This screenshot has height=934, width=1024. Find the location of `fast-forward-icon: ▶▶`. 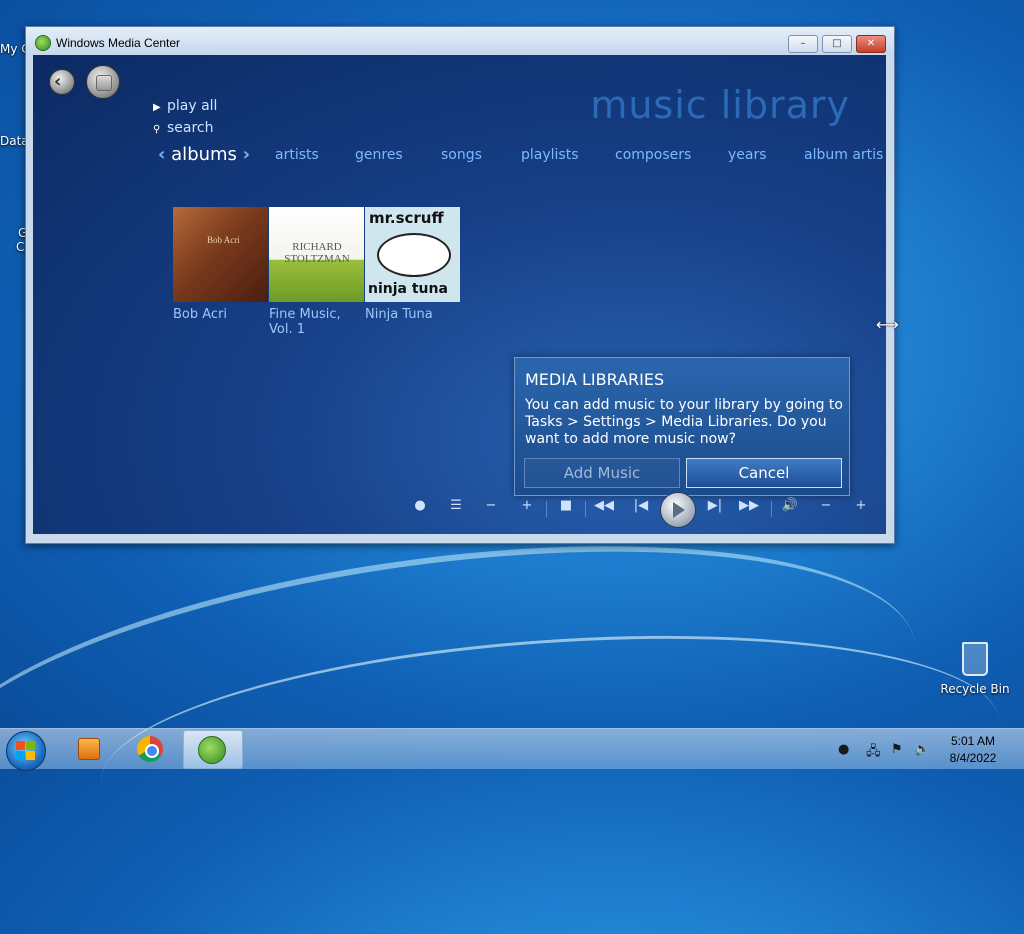

fast-forward-icon: ▶▶ is located at coordinates (749, 505).